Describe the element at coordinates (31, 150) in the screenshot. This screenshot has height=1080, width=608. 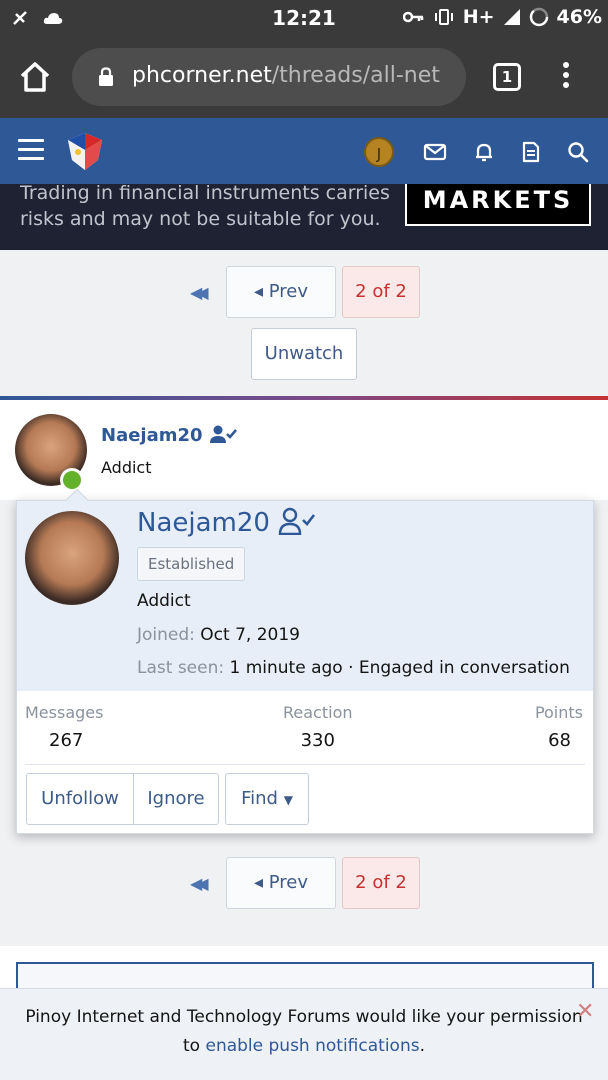
I see `menu-icon` at that location.